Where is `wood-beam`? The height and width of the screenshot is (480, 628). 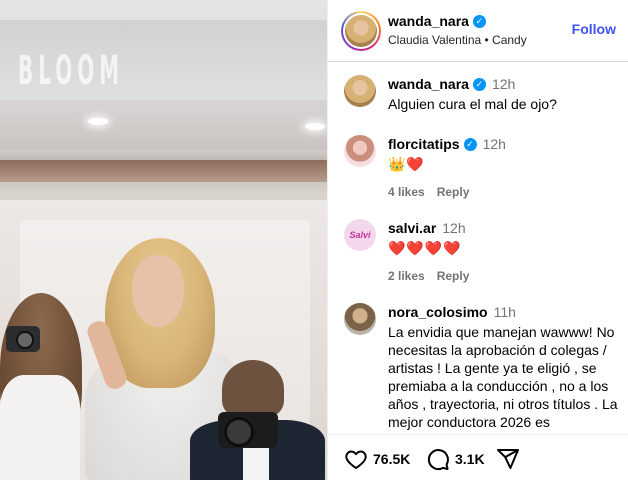 wood-beam is located at coordinates (163, 171).